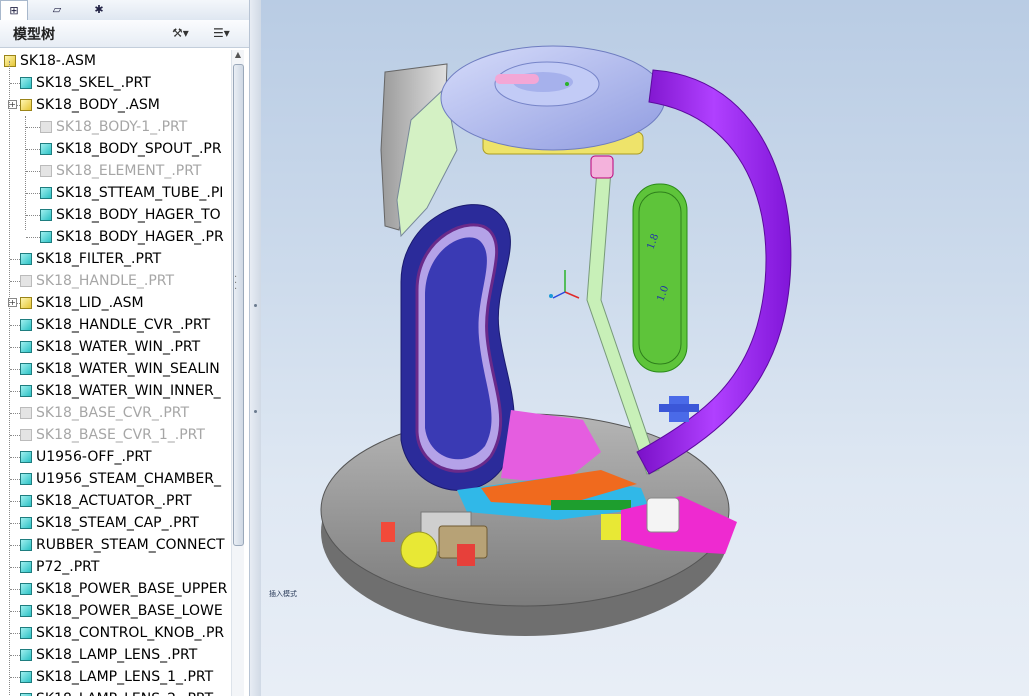 Image resolution: width=1029 pixels, height=696 pixels. What do you see at coordinates (115, 633) in the screenshot?
I see `tree-row: SK18_CONTROL_KNOB_.PR` at bounding box center [115, 633].